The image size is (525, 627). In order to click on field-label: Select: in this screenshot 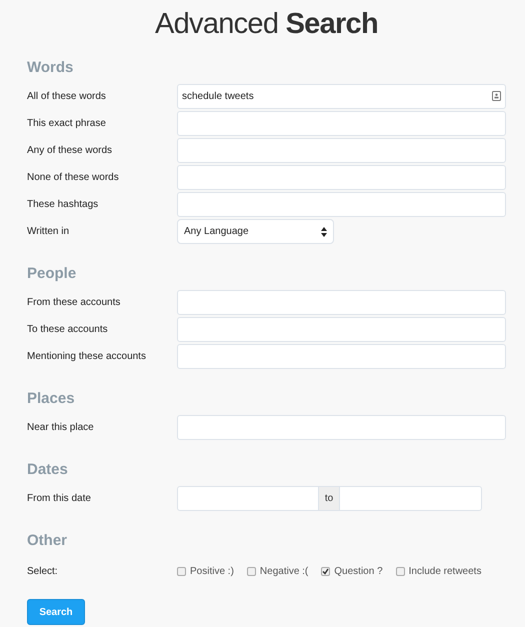, I will do `click(43, 572)`.